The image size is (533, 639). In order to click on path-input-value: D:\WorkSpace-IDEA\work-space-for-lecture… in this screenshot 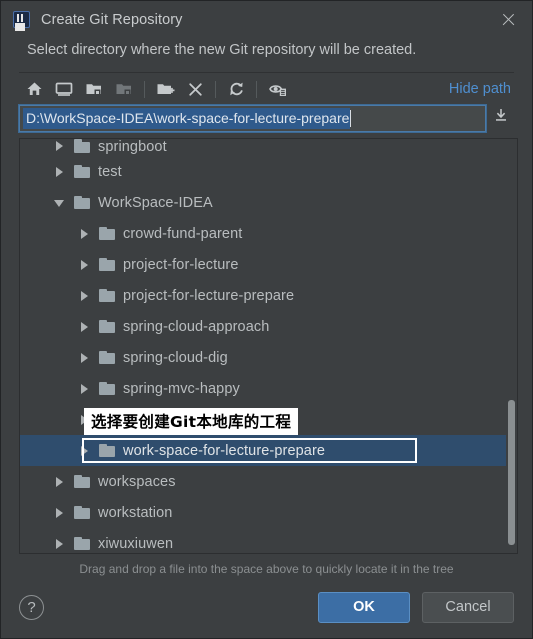, I will do `click(187, 118)`.